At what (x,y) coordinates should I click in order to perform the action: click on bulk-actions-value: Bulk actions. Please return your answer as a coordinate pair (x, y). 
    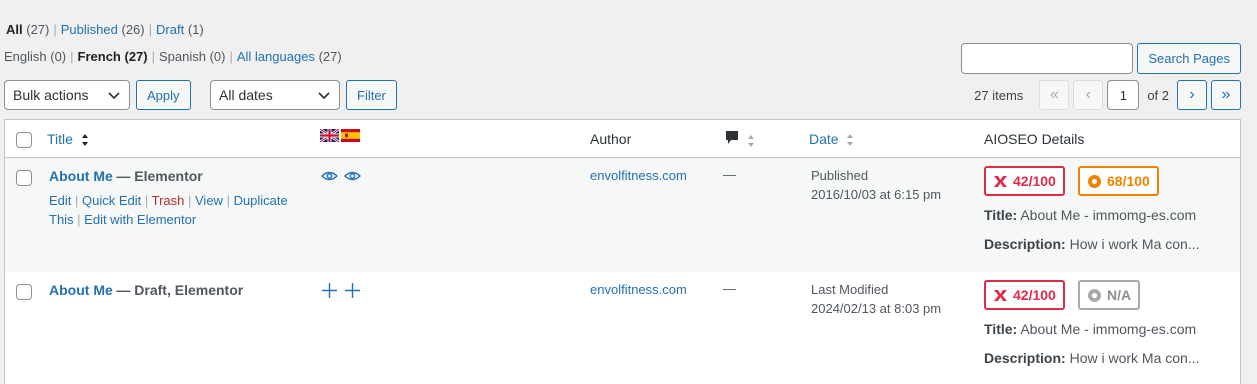
    Looking at the image, I should click on (51, 95).